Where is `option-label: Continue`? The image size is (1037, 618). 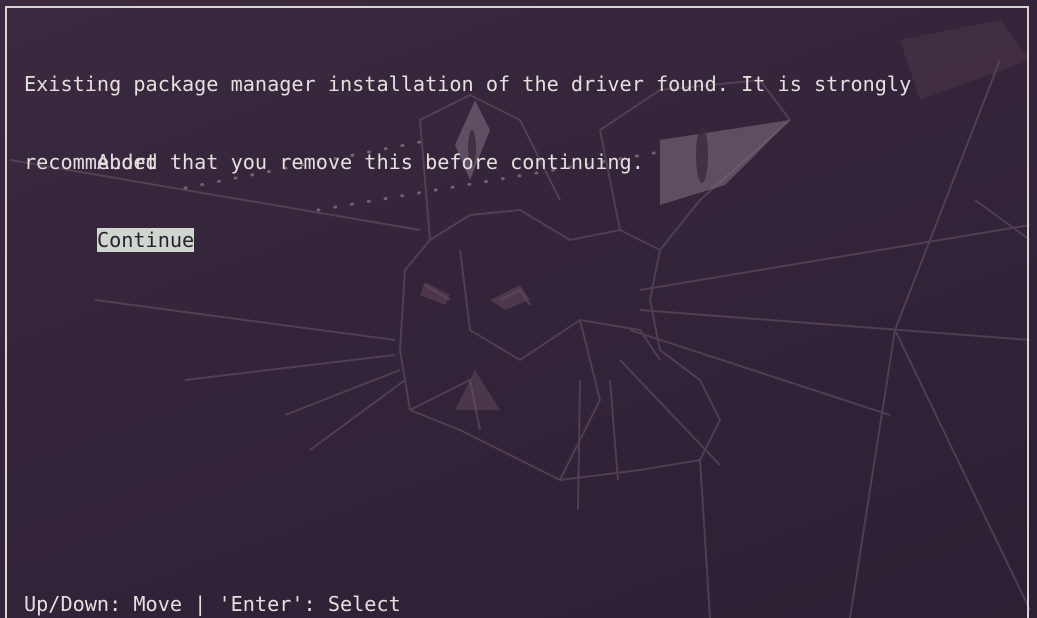 option-label: Continue is located at coordinates (145, 240).